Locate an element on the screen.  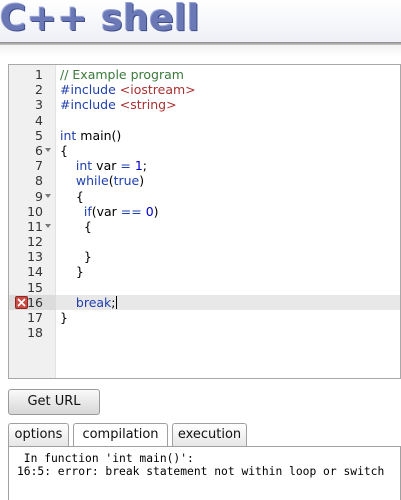
gutter-cell: 9 is located at coordinates (32, 196).